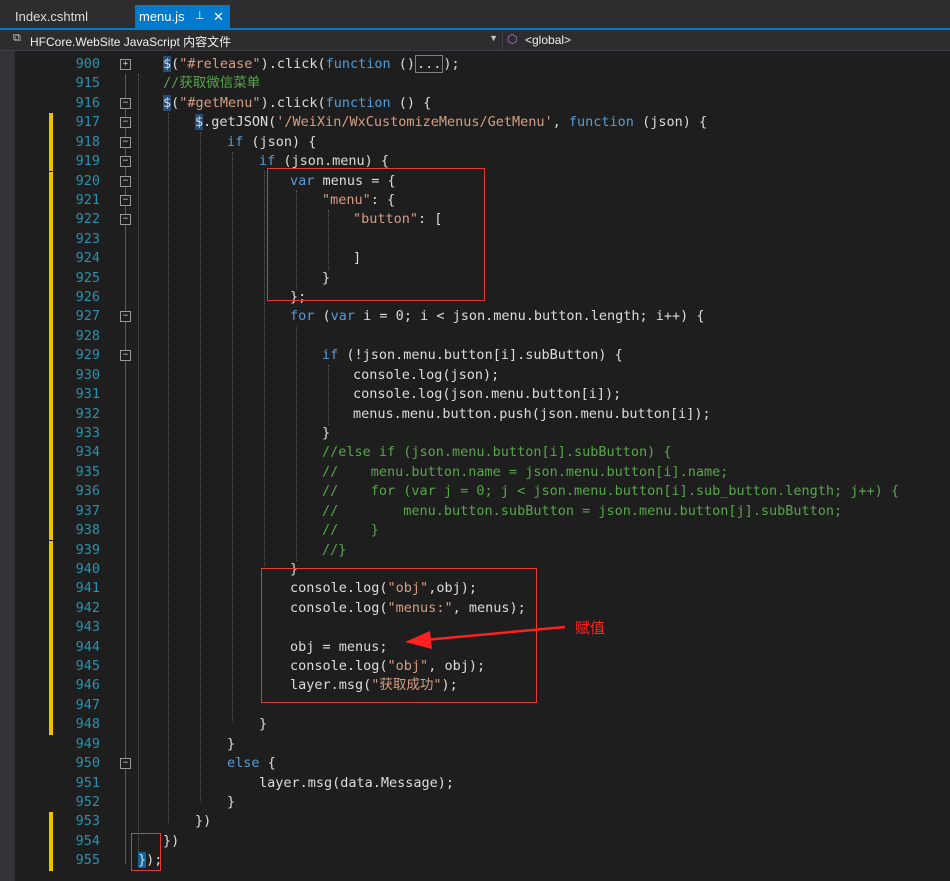 The image size is (950, 881). What do you see at coordinates (512, 39) in the screenshot?
I see `cube-icon: ⬡` at bounding box center [512, 39].